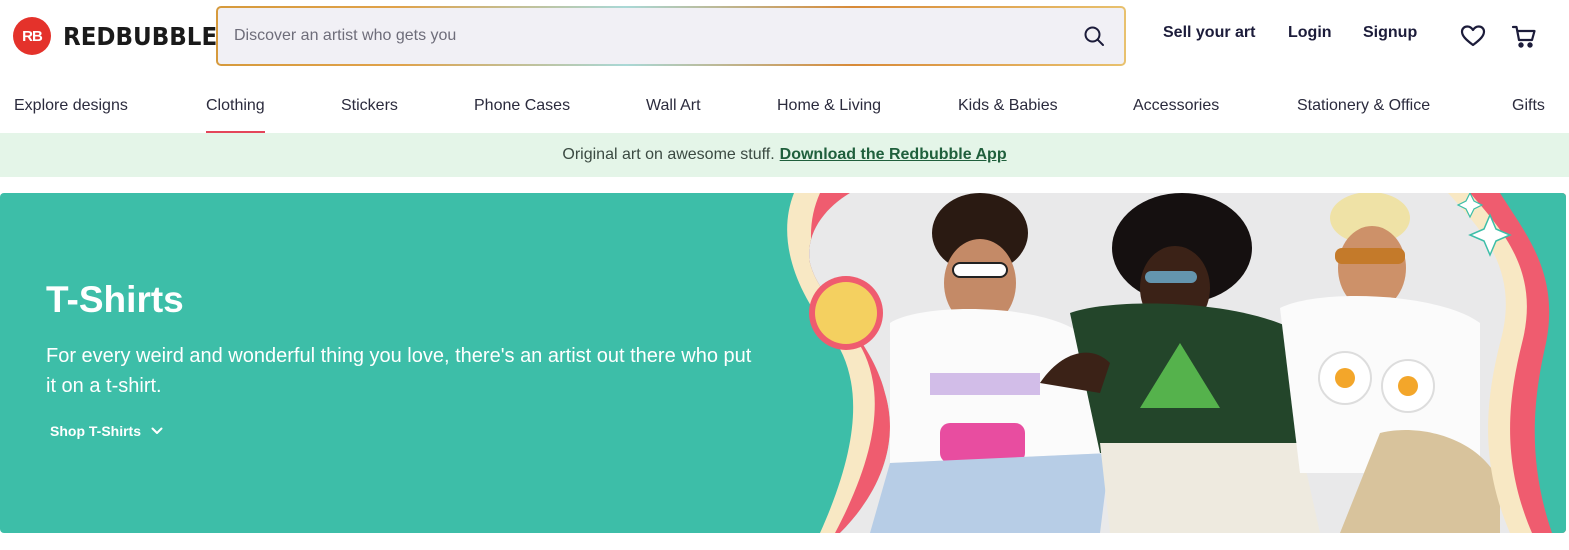  What do you see at coordinates (115, 299) in the screenshot?
I see `hero-title: T-Shirts` at bounding box center [115, 299].